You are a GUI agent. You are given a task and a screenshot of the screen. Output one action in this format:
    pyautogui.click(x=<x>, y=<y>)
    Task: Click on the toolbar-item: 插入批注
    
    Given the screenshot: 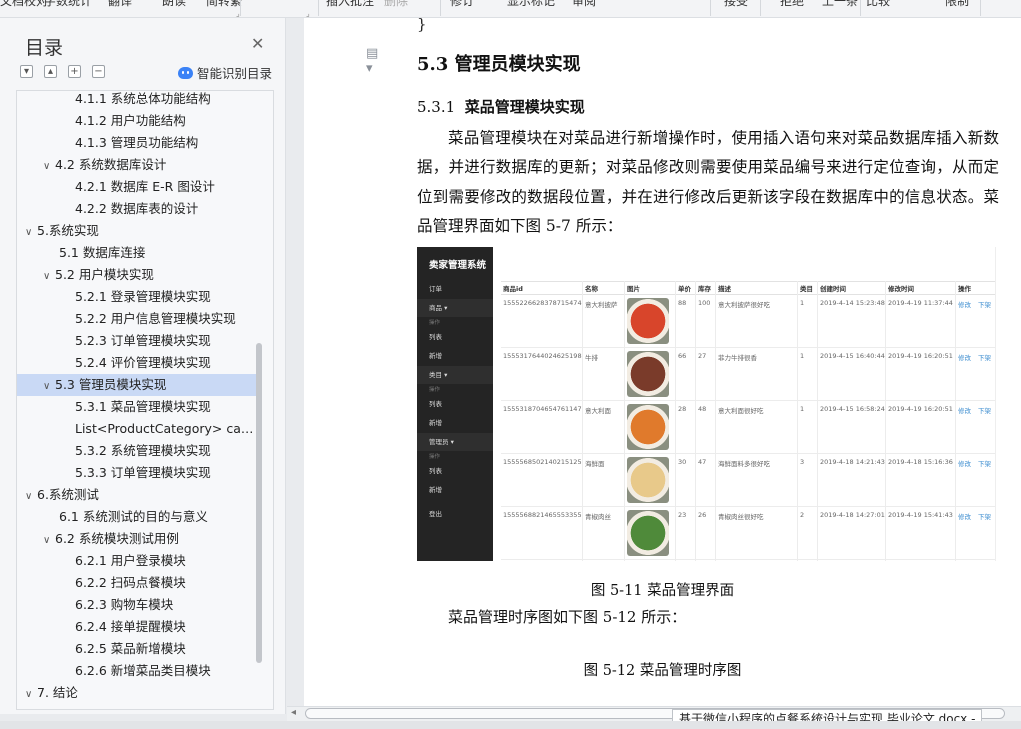 What is the action you would take?
    pyautogui.click(x=350, y=4)
    